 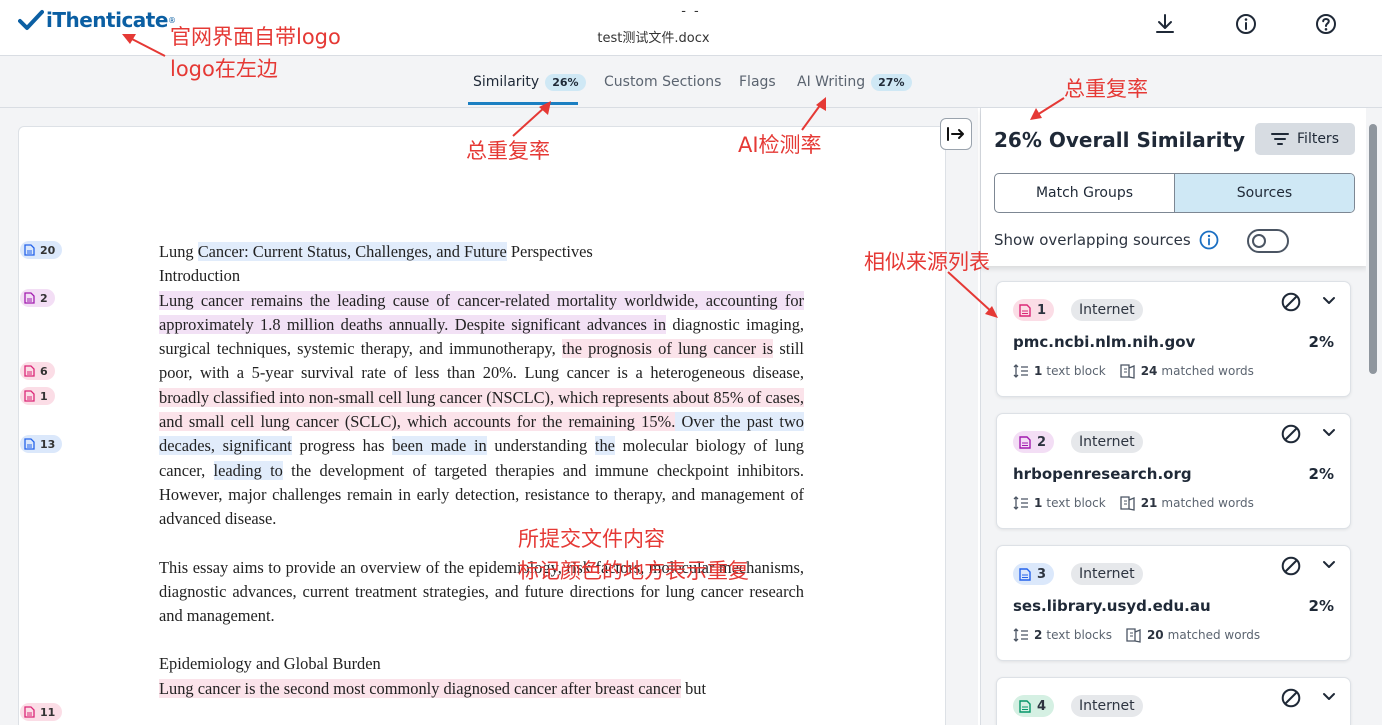 What do you see at coordinates (44, 298) in the screenshot?
I see `marker-number: 2` at bounding box center [44, 298].